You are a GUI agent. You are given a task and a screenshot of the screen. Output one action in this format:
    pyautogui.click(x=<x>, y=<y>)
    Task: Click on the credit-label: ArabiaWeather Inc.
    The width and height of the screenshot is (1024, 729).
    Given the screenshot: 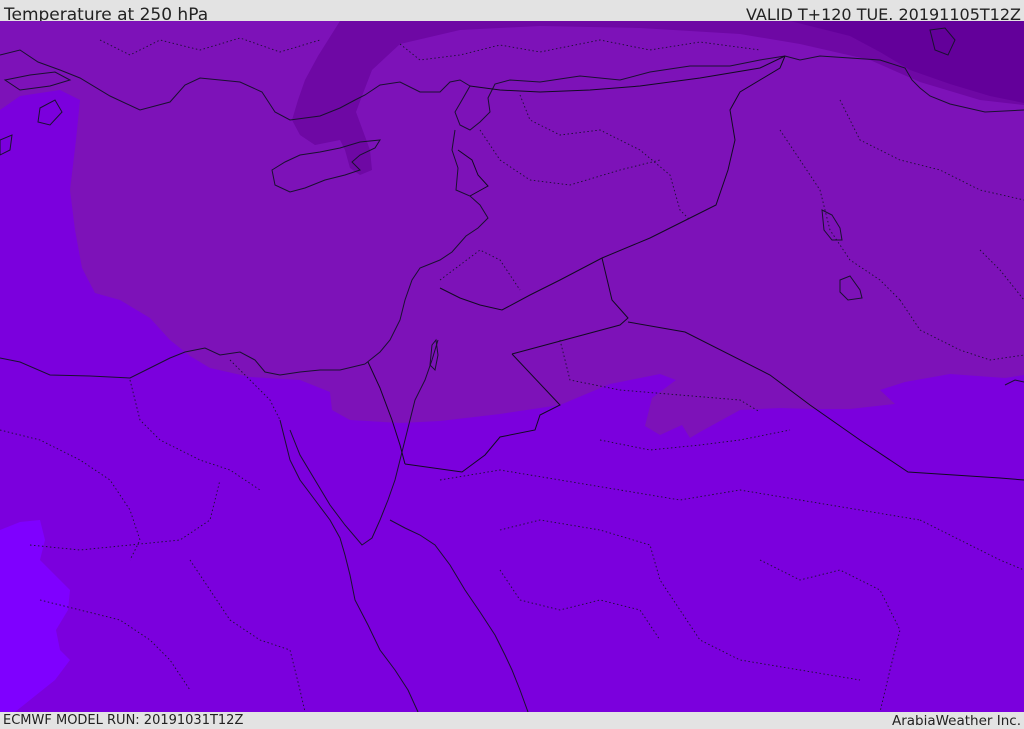 What is the action you would take?
    pyautogui.click(x=956, y=721)
    